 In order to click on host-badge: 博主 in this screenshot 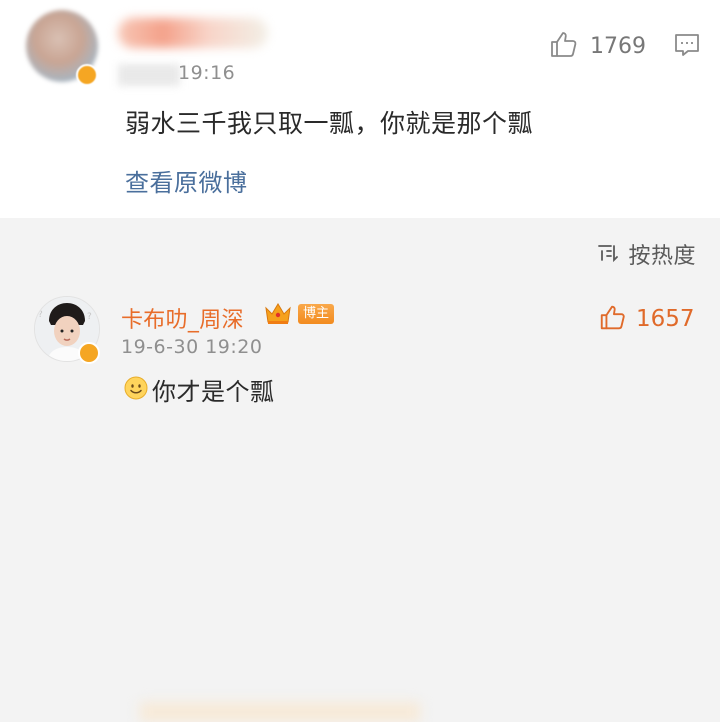, I will do `click(316, 314)`.